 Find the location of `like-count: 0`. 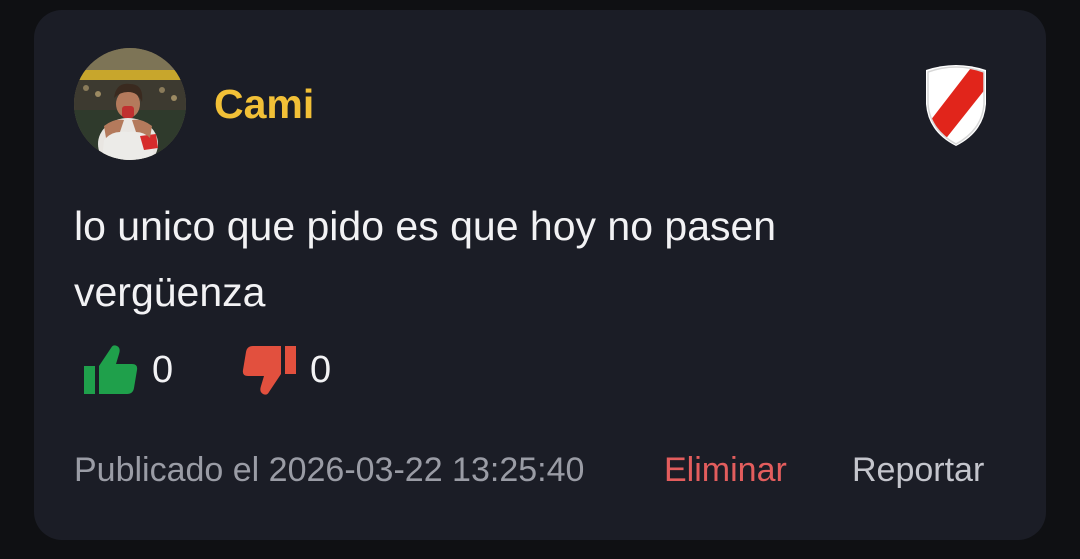

like-count: 0 is located at coordinates (163, 370).